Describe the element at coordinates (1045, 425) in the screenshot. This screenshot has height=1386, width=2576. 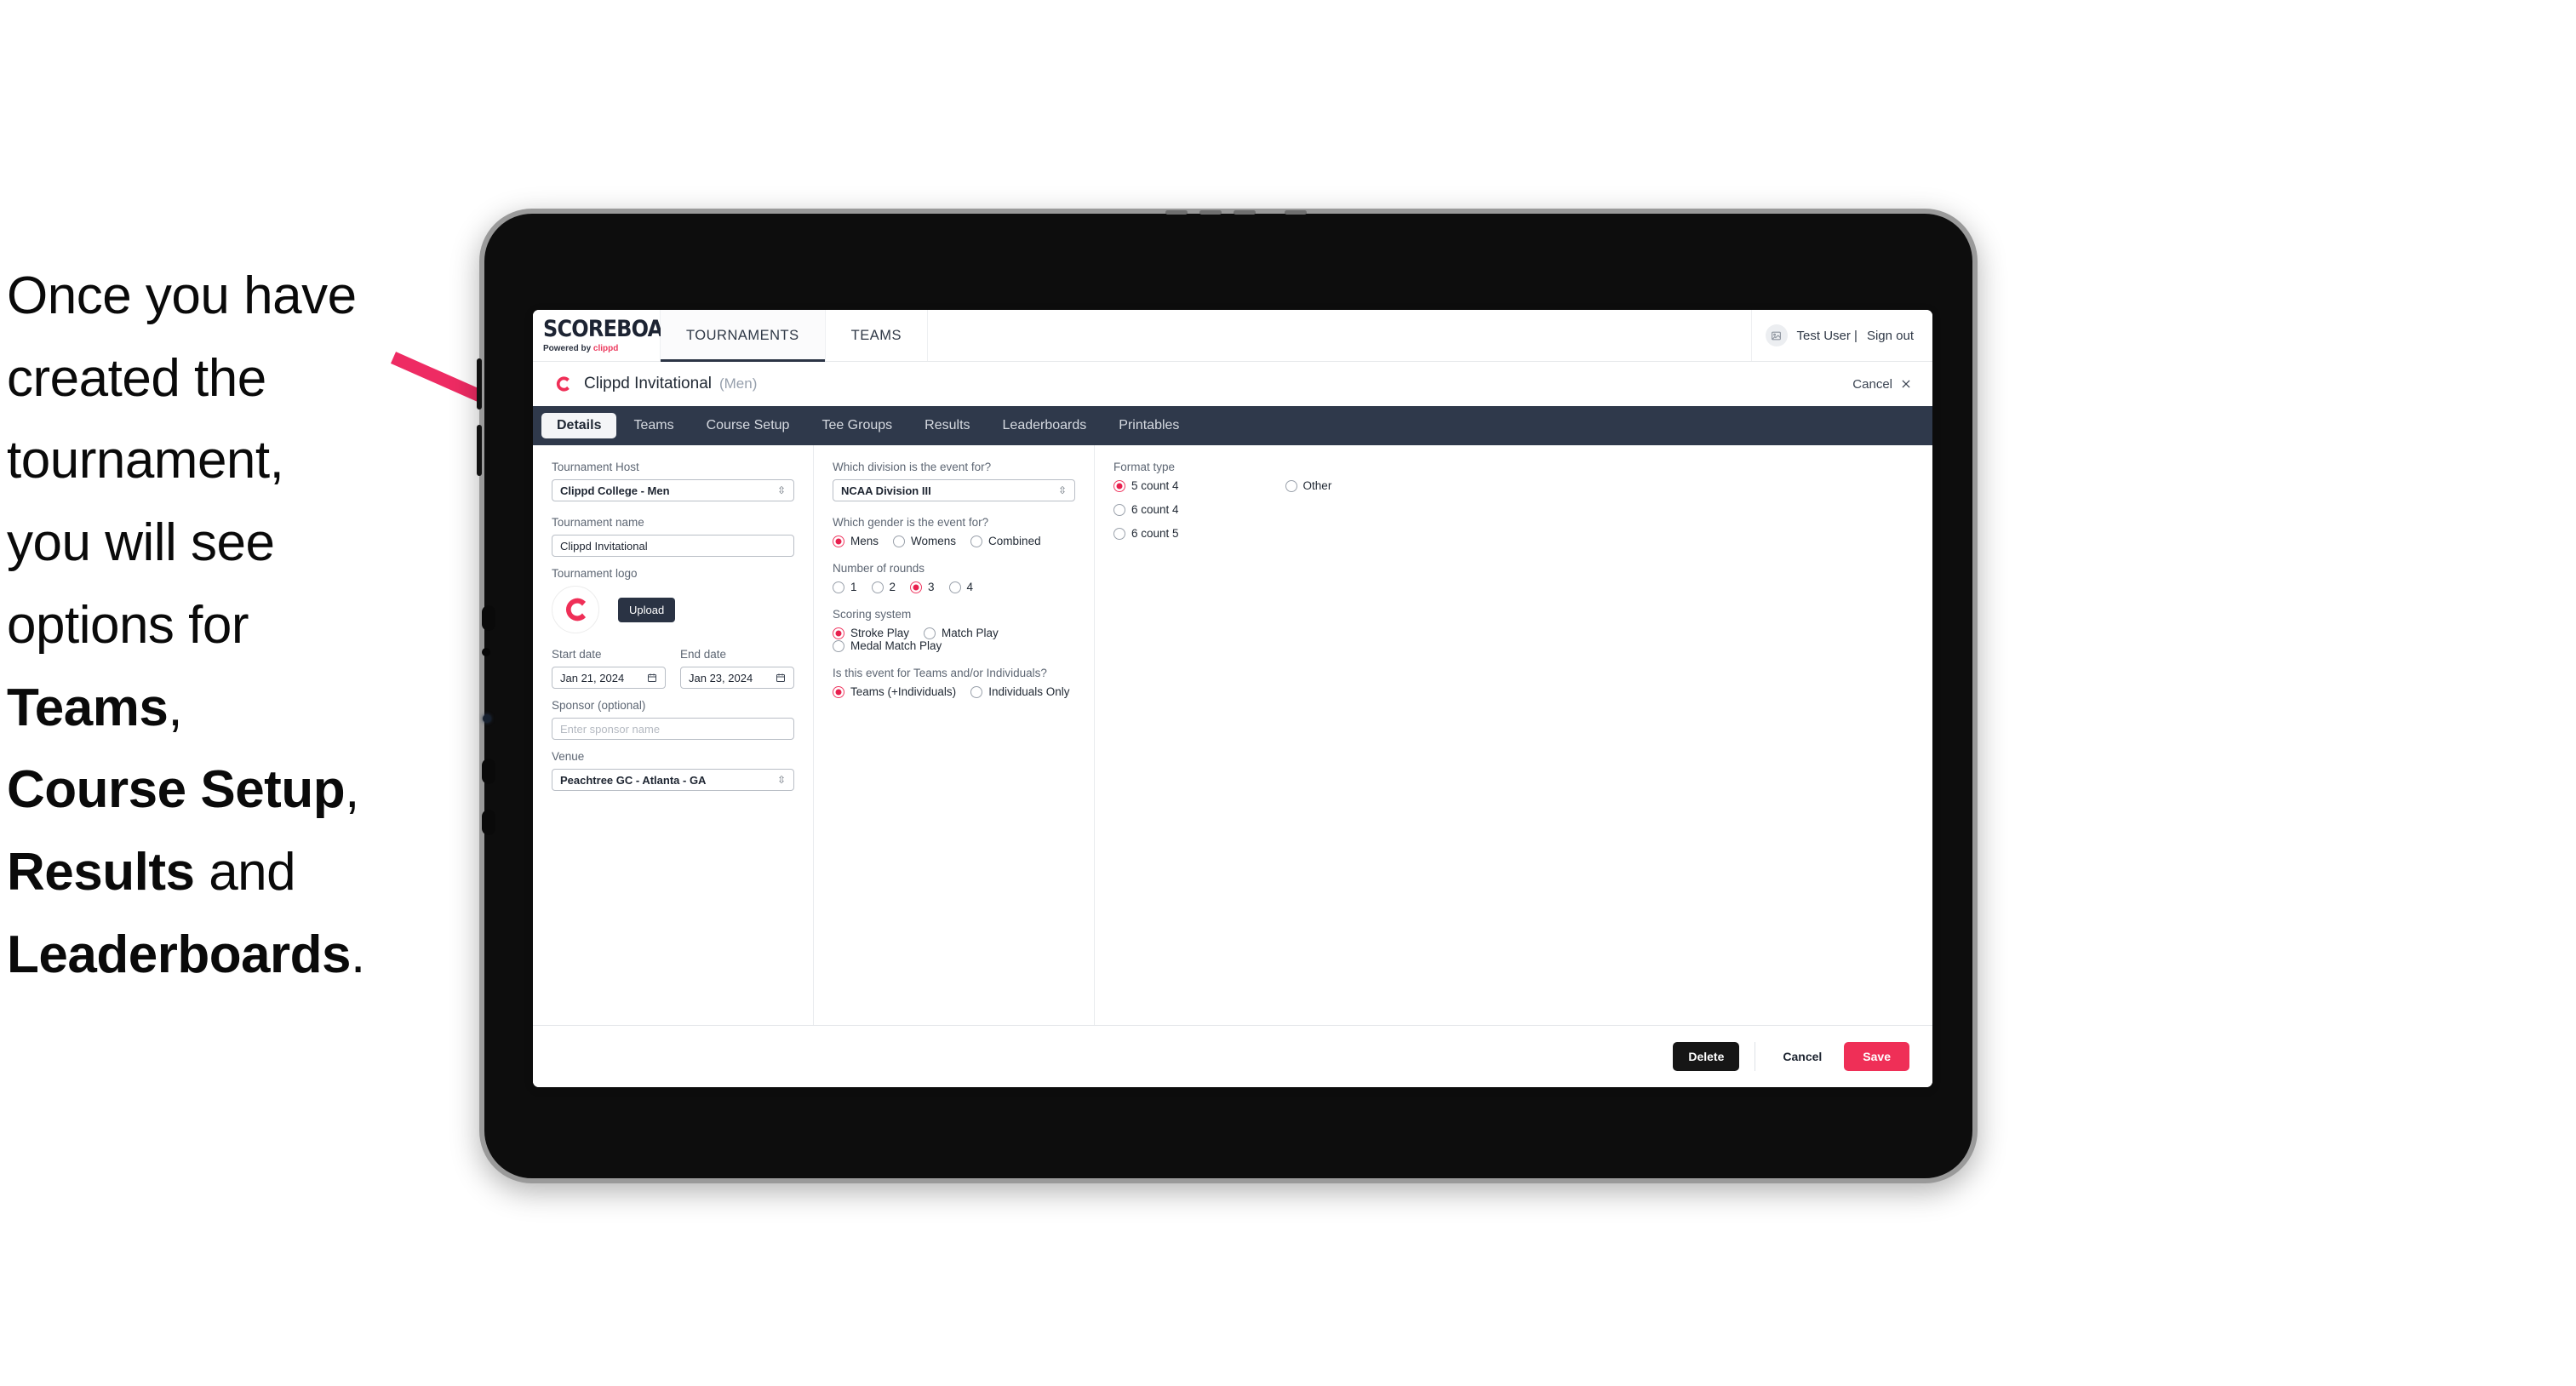
I see `tab-leaderboards: Leaderboards` at that location.